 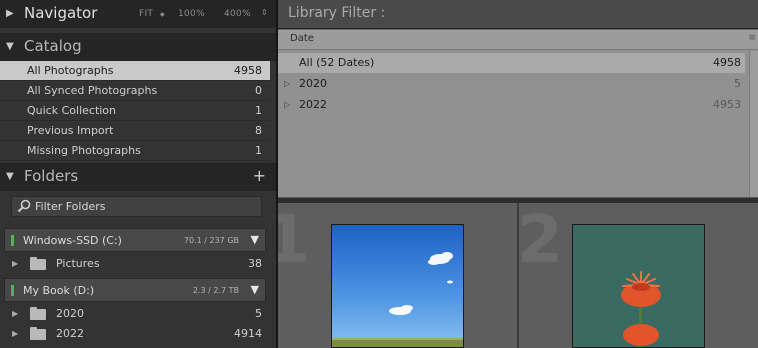 I want to click on folder-item-pictures: ▶ Pictures 38, so click(x=135, y=264).